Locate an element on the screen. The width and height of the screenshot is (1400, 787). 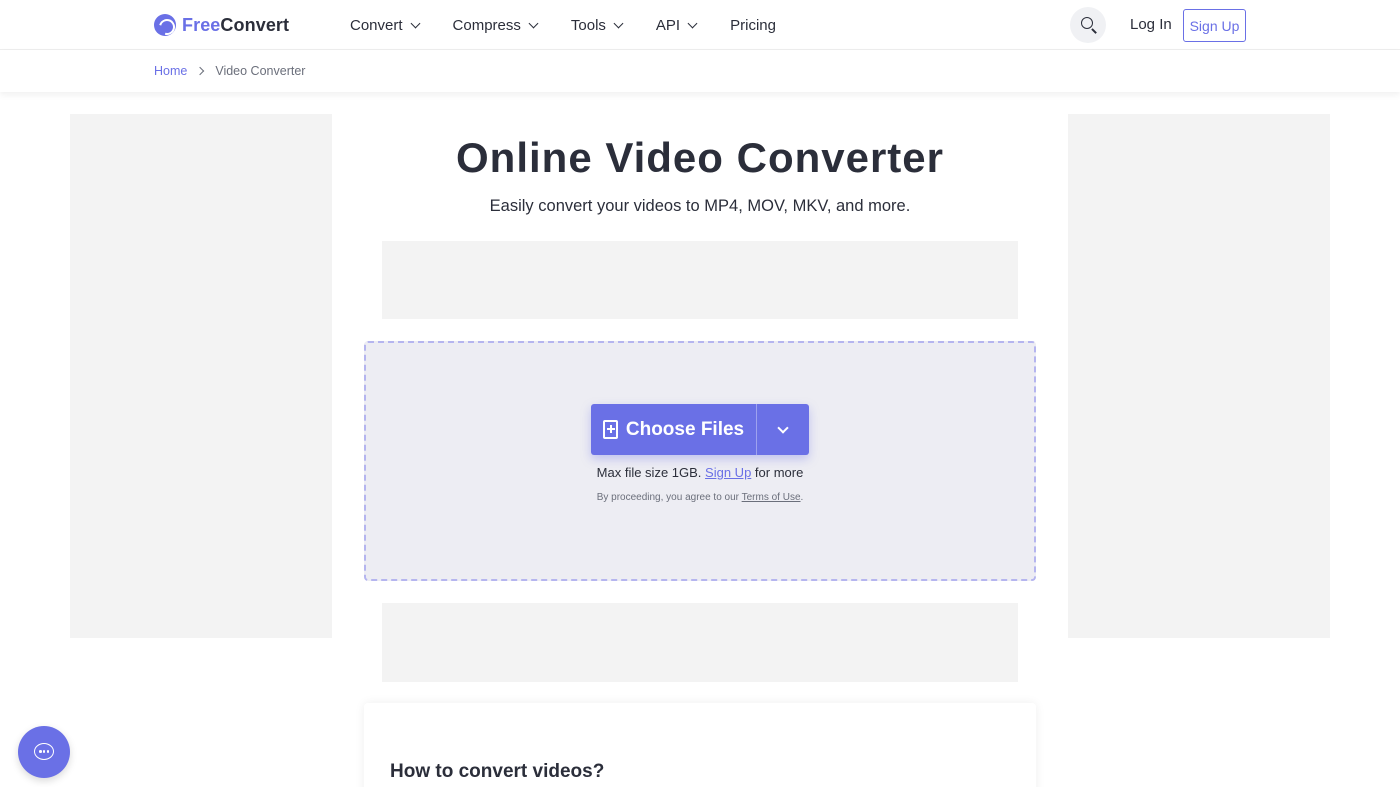
breadcrumb-home: Home is located at coordinates (170, 71).